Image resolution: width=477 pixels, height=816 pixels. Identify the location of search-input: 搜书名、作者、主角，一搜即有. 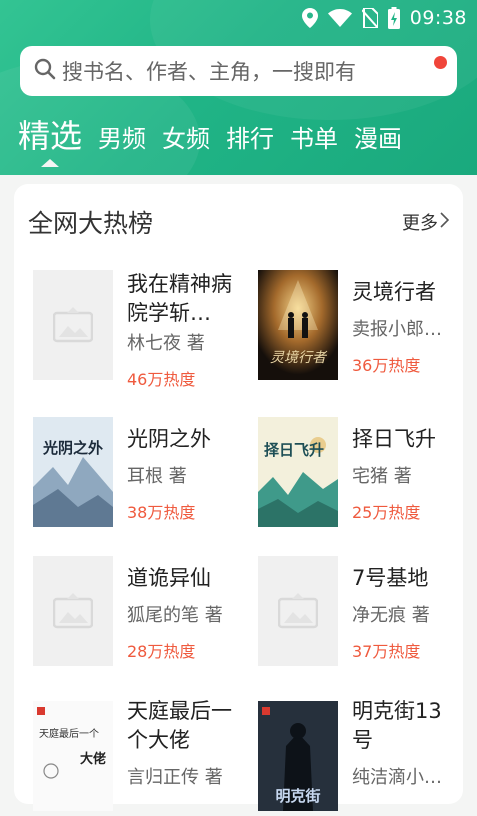
(238, 71).